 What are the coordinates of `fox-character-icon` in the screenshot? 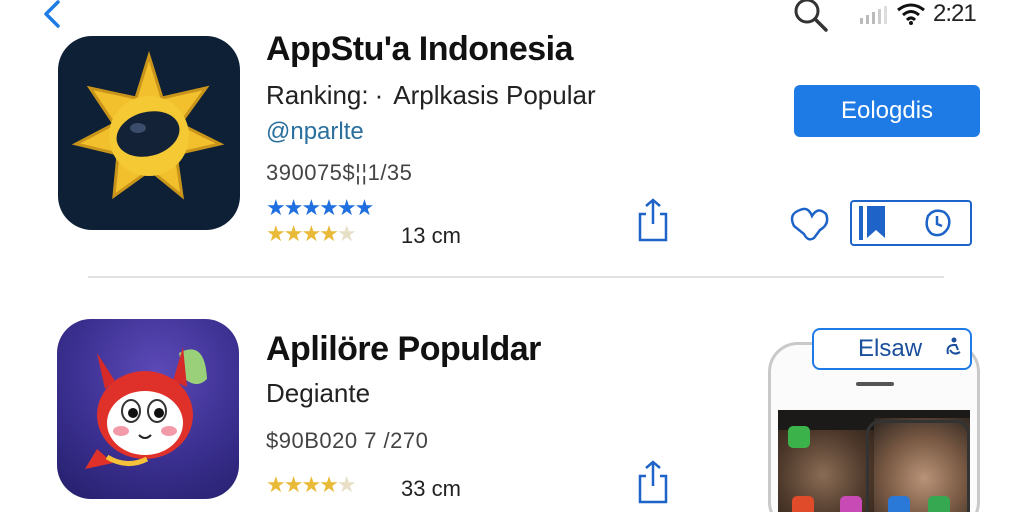 It's located at (146, 408).